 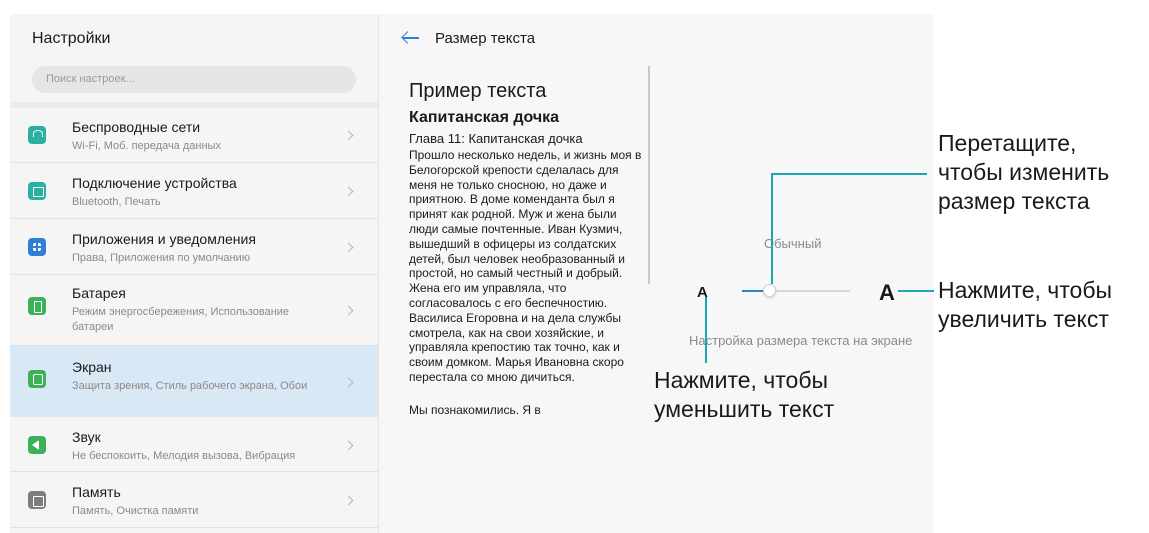 What do you see at coordinates (194, 500) in the screenshot?
I see `menu-item-memory: Память Память, Очистка памяти` at bounding box center [194, 500].